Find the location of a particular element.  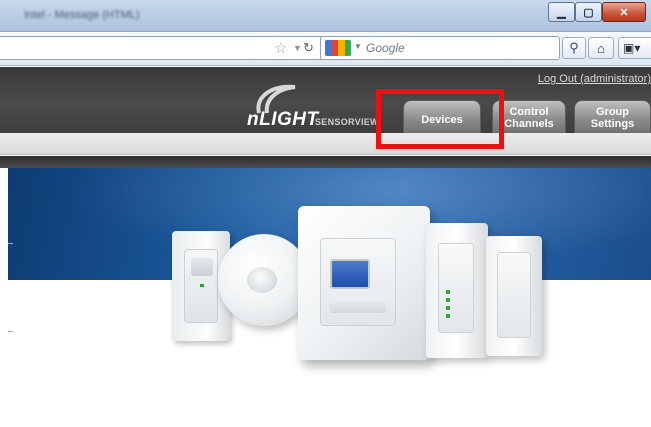

close-button: ✕ is located at coordinates (624, 12).